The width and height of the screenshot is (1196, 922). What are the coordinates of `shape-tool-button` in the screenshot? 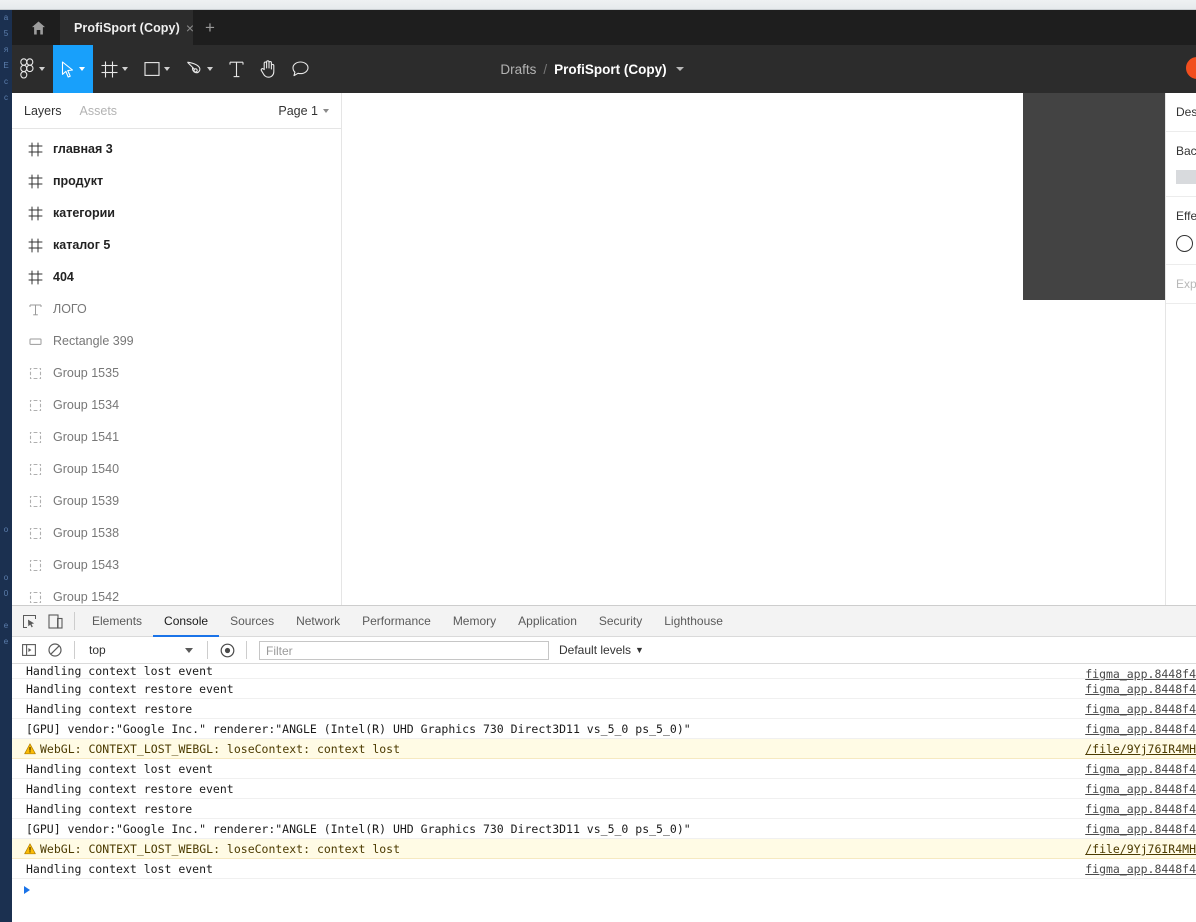 It's located at (157, 69).